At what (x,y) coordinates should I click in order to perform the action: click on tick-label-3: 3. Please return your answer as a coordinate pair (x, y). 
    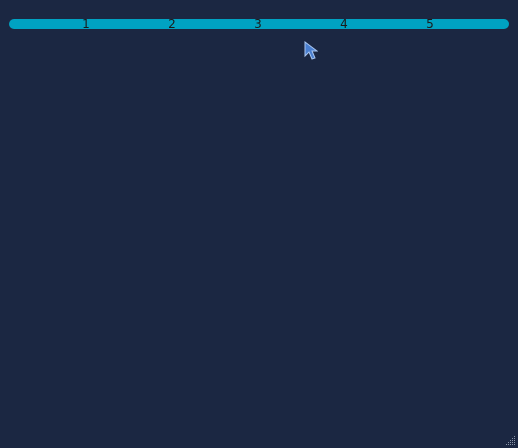
    Looking at the image, I should click on (258, 24).